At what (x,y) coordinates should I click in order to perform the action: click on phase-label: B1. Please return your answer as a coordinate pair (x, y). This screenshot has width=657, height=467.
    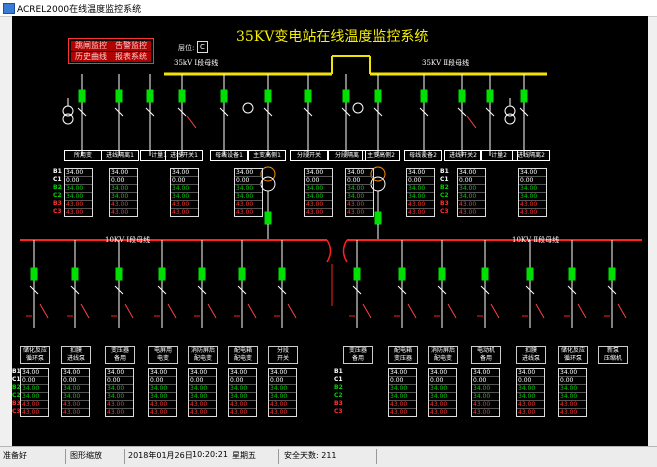
    Looking at the image, I should click on (444, 171).